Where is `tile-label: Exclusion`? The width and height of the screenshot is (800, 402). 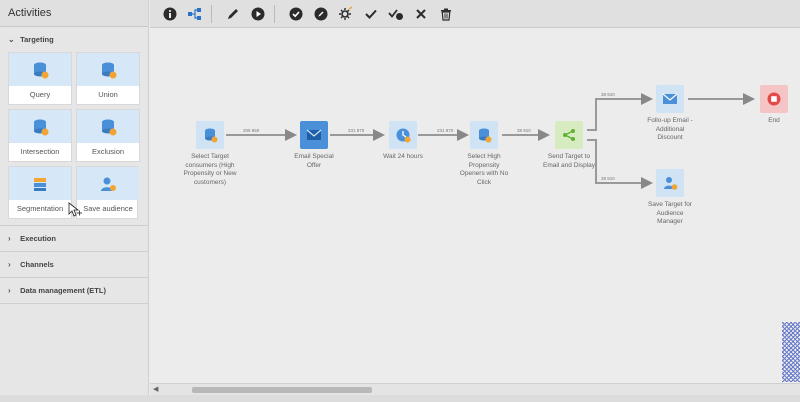 tile-label: Exclusion is located at coordinates (108, 151).